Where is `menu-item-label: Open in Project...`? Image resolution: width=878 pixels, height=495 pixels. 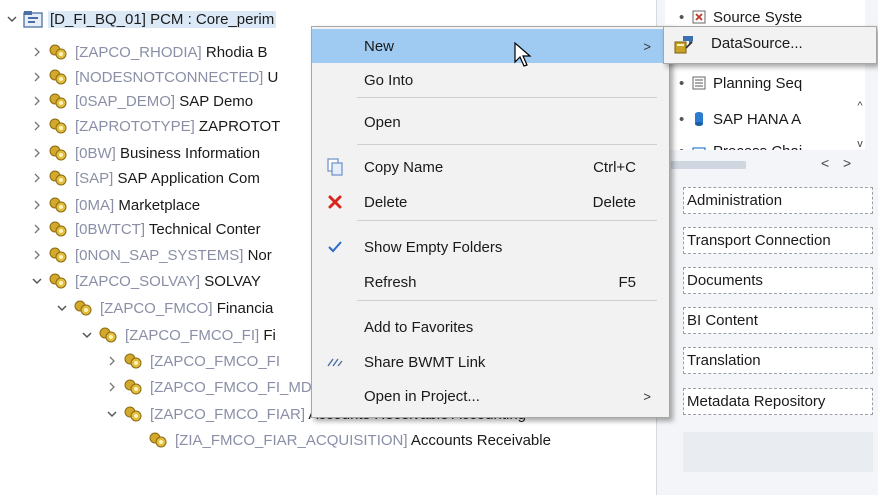
menu-item-label: Open in Project... is located at coordinates (422, 396).